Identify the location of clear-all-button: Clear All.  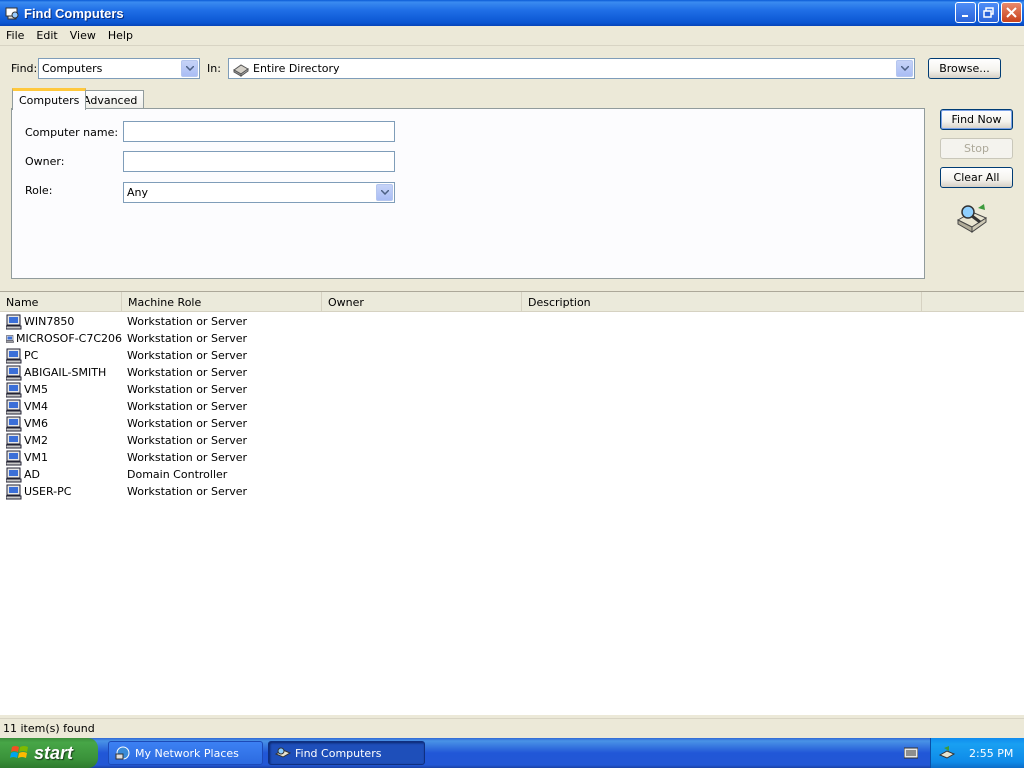
(976, 177).